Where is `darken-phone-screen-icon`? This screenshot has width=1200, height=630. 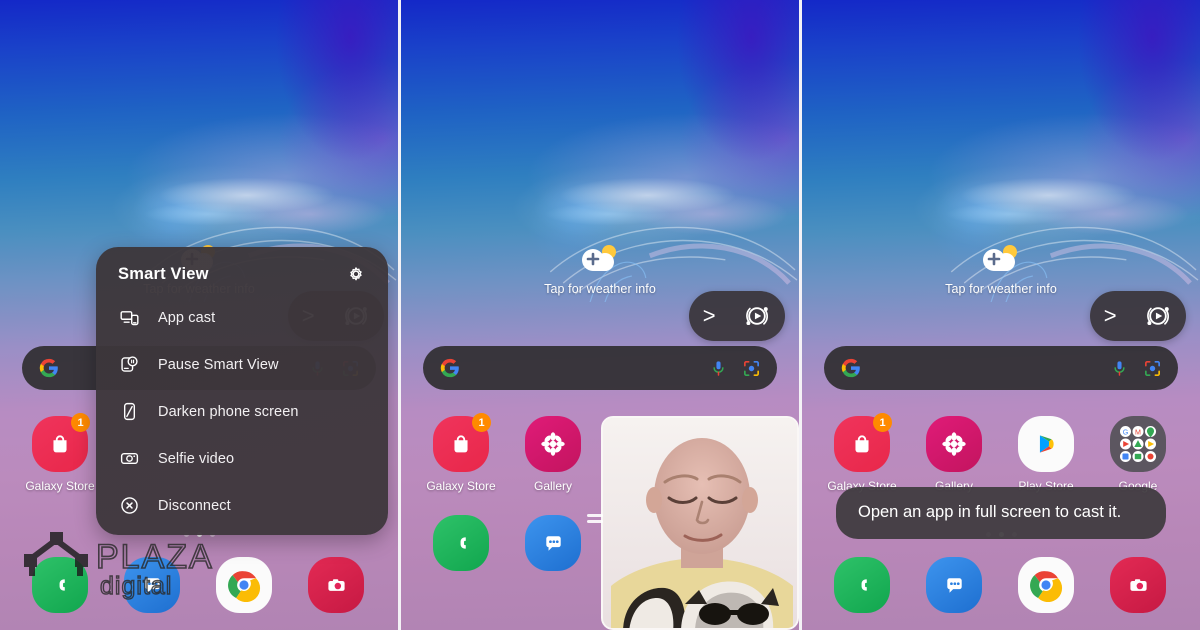 darken-phone-screen-icon is located at coordinates (129, 412).